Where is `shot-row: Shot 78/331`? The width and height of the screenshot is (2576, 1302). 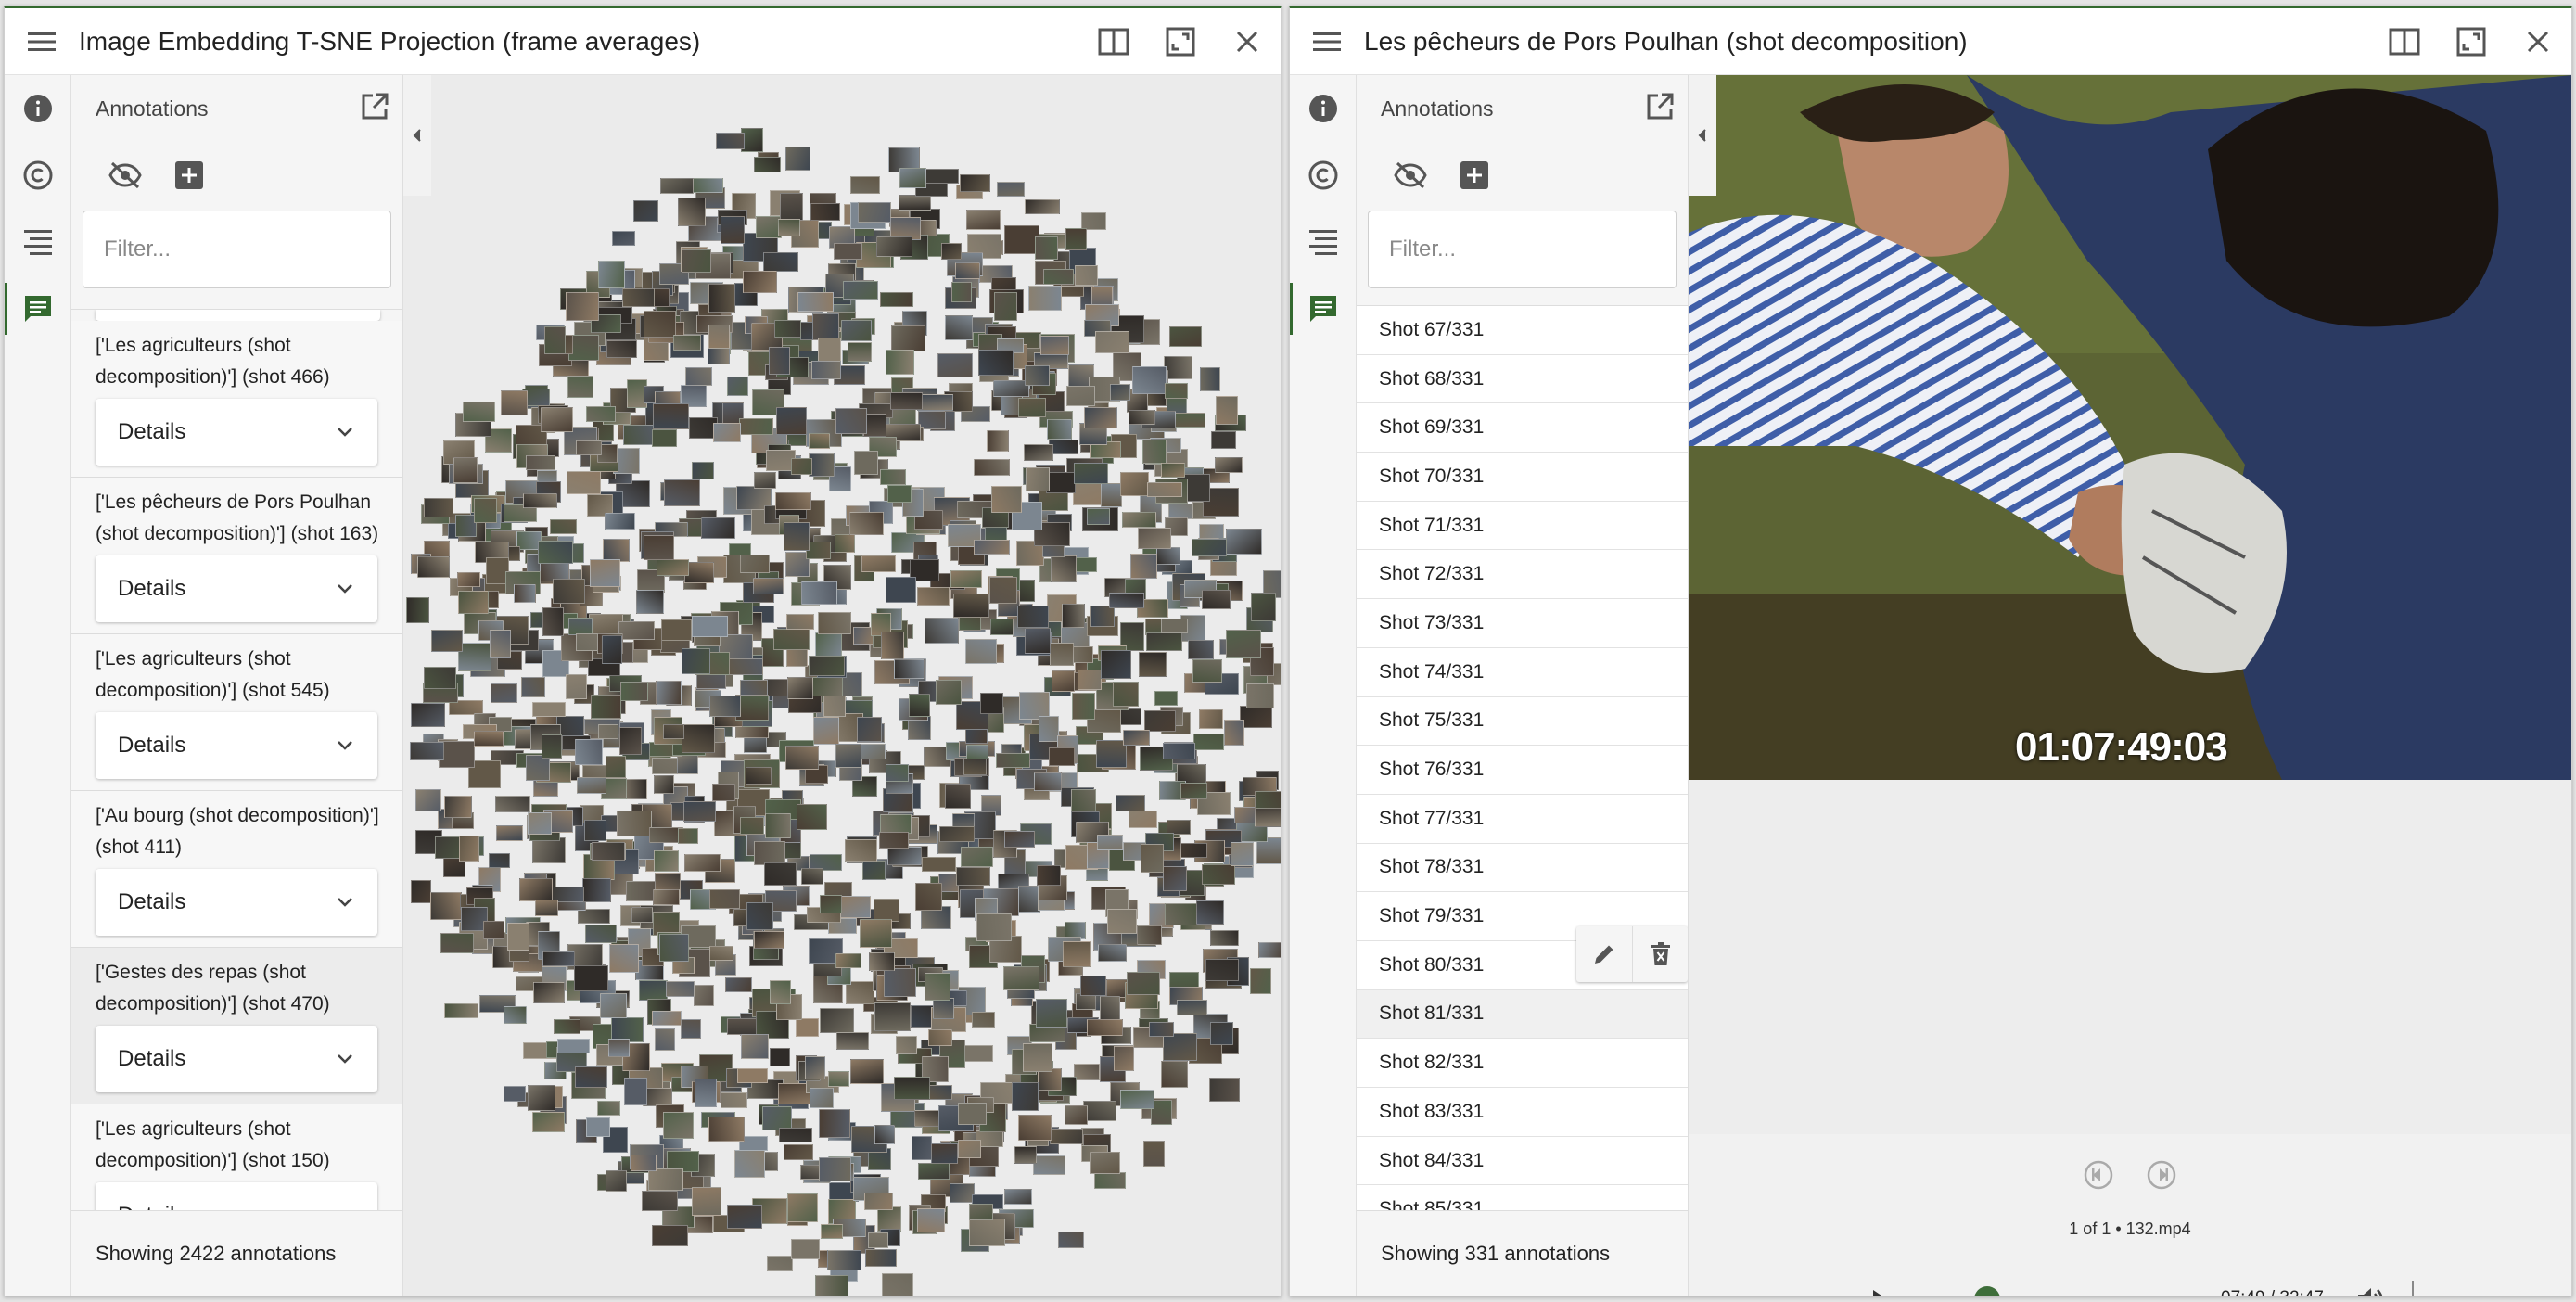 shot-row: Shot 78/331 is located at coordinates (1522, 868).